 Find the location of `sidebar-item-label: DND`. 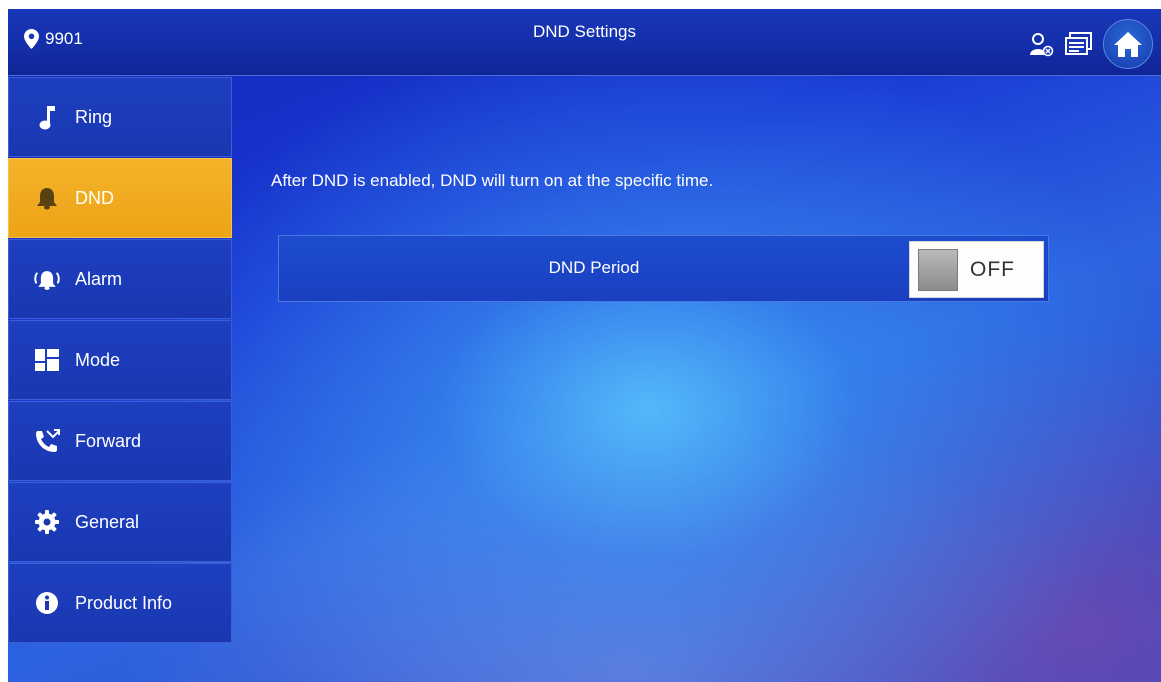

sidebar-item-label: DND is located at coordinates (94, 197).